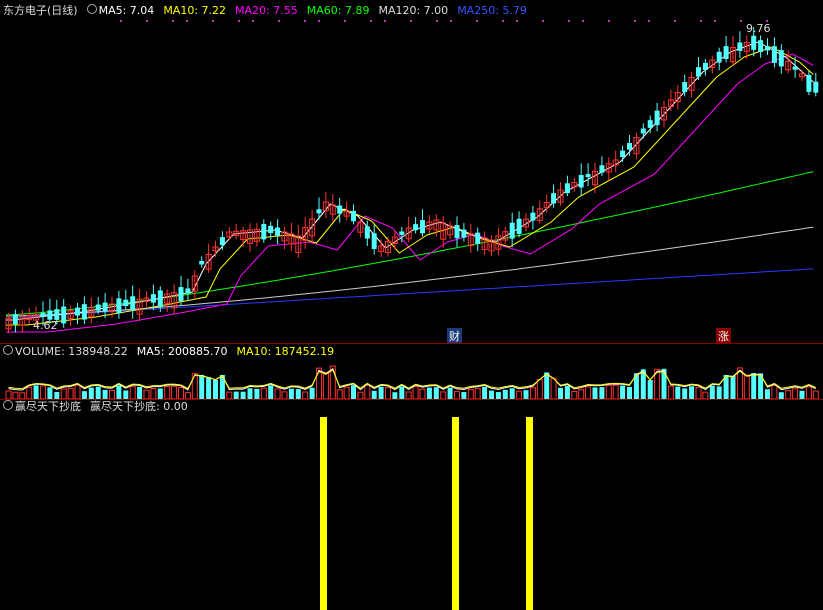 The width and height of the screenshot is (823, 610). What do you see at coordinates (413, 10) in the screenshot?
I see `ma120-label: MA120: 7.00` at bounding box center [413, 10].